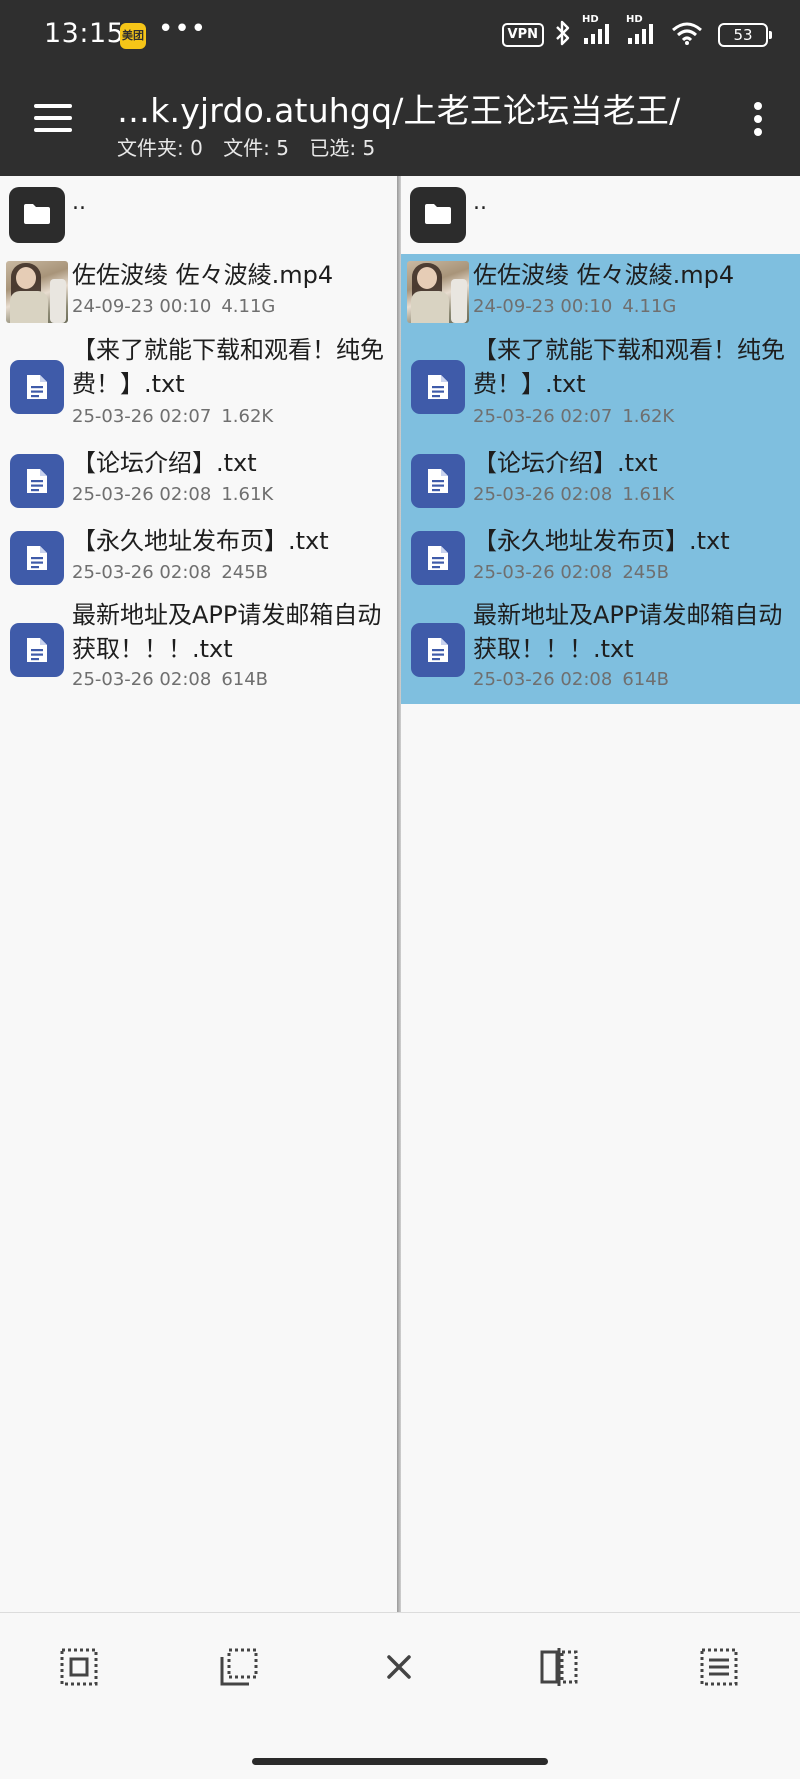 The height and width of the screenshot is (1779, 800). Describe the element at coordinates (133, 36) in the screenshot. I see `meituan-app-icon: 美团` at that location.